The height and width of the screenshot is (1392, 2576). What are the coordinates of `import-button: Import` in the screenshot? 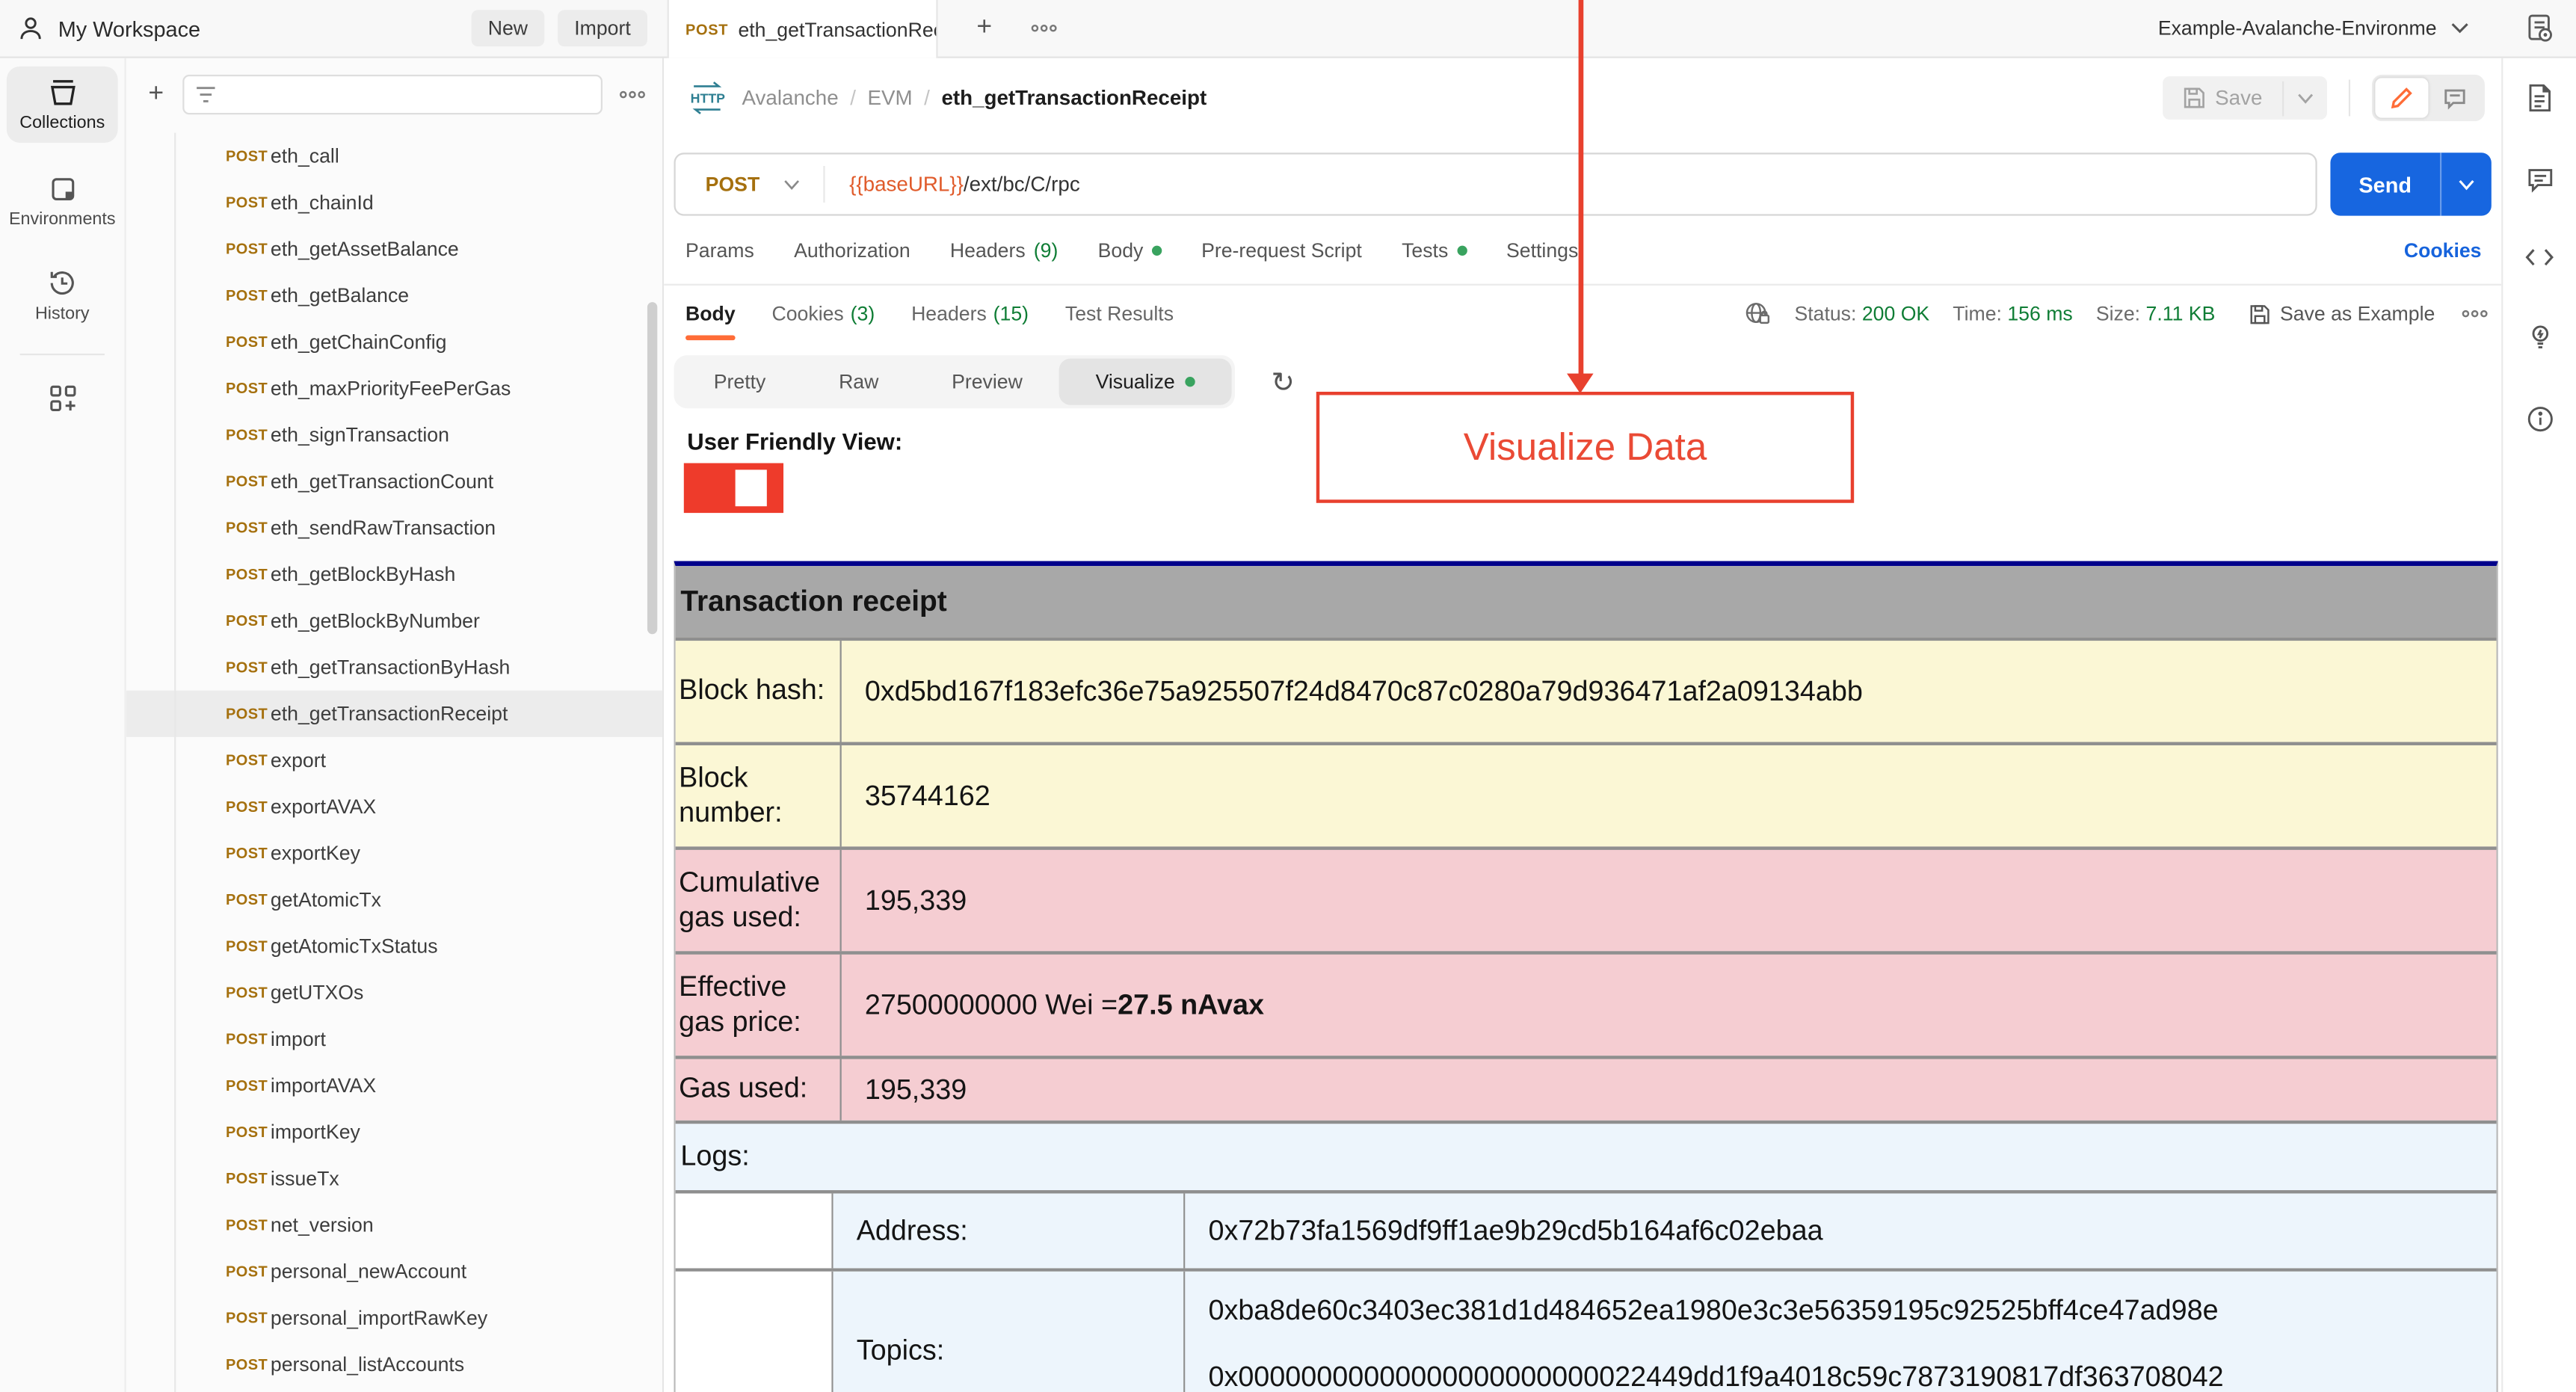 It's located at (602, 28).